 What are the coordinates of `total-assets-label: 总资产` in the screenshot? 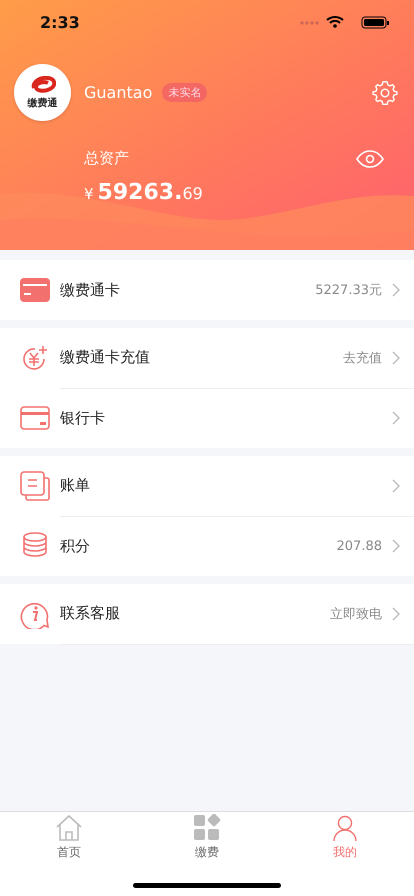 It's located at (106, 158).